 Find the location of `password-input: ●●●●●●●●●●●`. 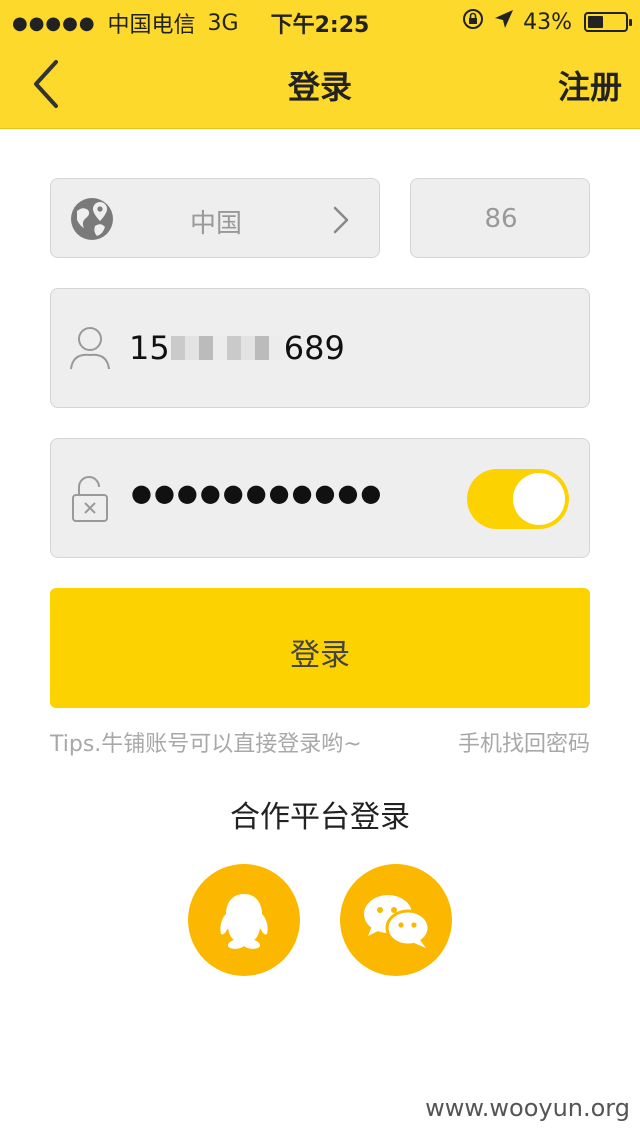

password-input: ●●●●●●●●●●● is located at coordinates (320, 498).